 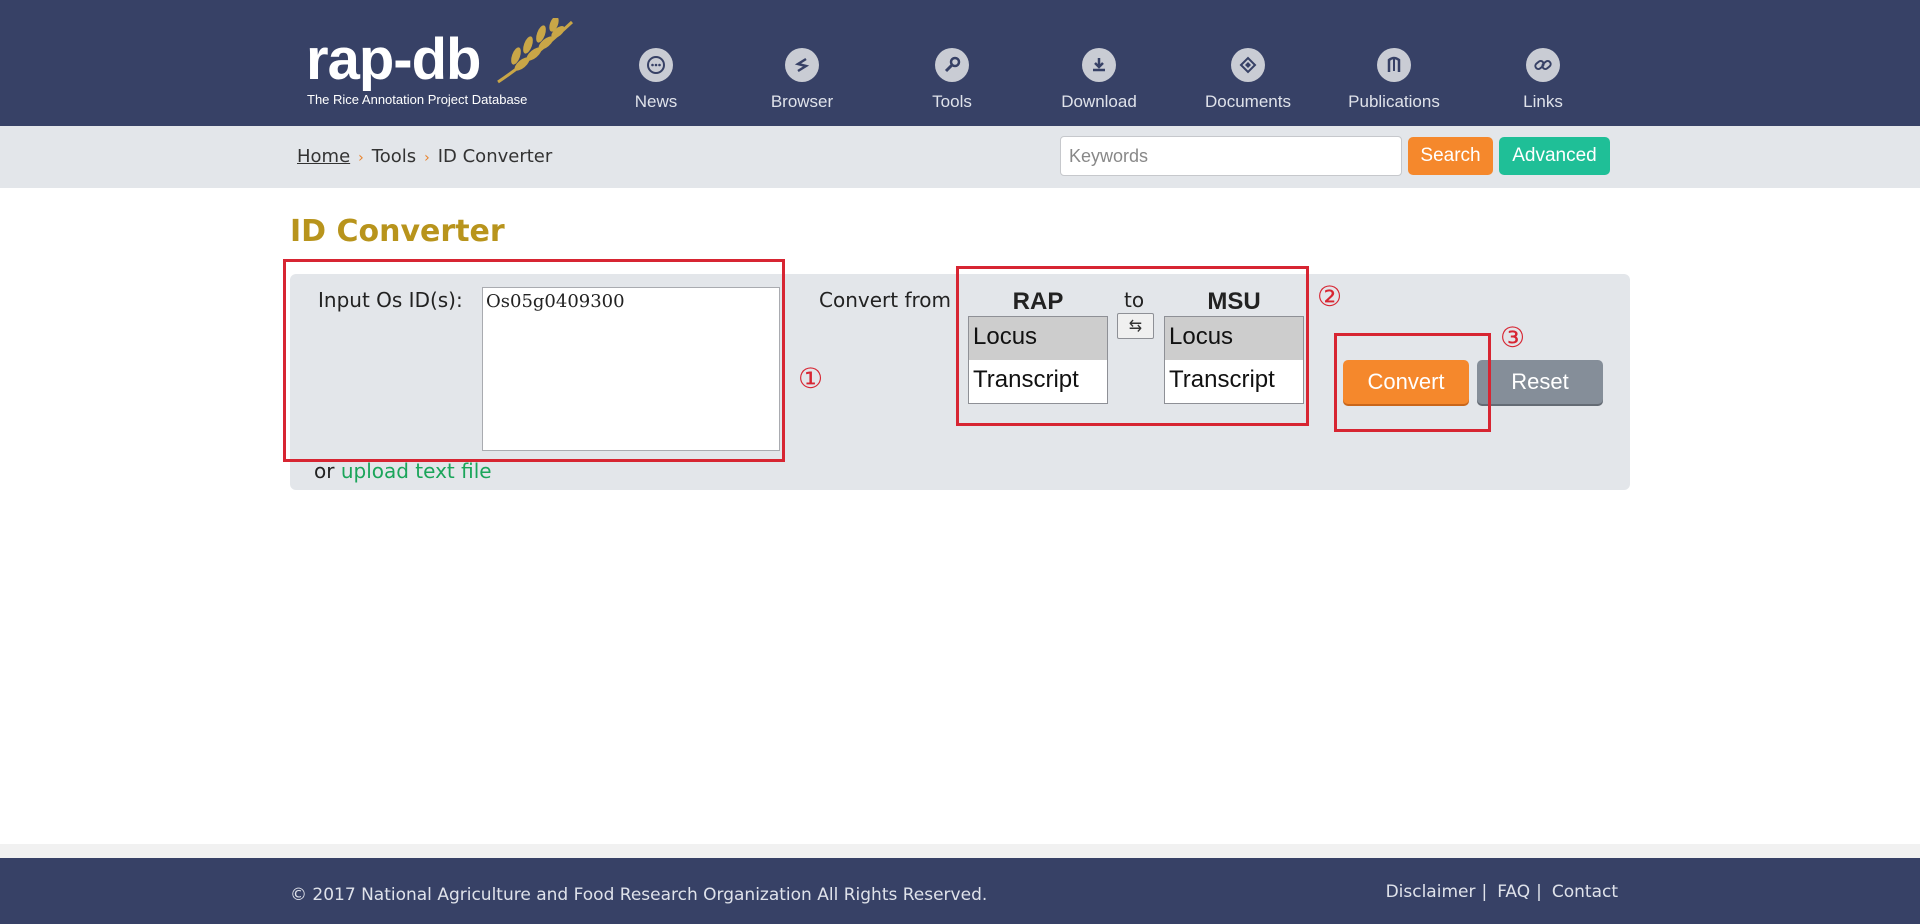 I want to click on nav-publications: Publications, so click(x=1394, y=83).